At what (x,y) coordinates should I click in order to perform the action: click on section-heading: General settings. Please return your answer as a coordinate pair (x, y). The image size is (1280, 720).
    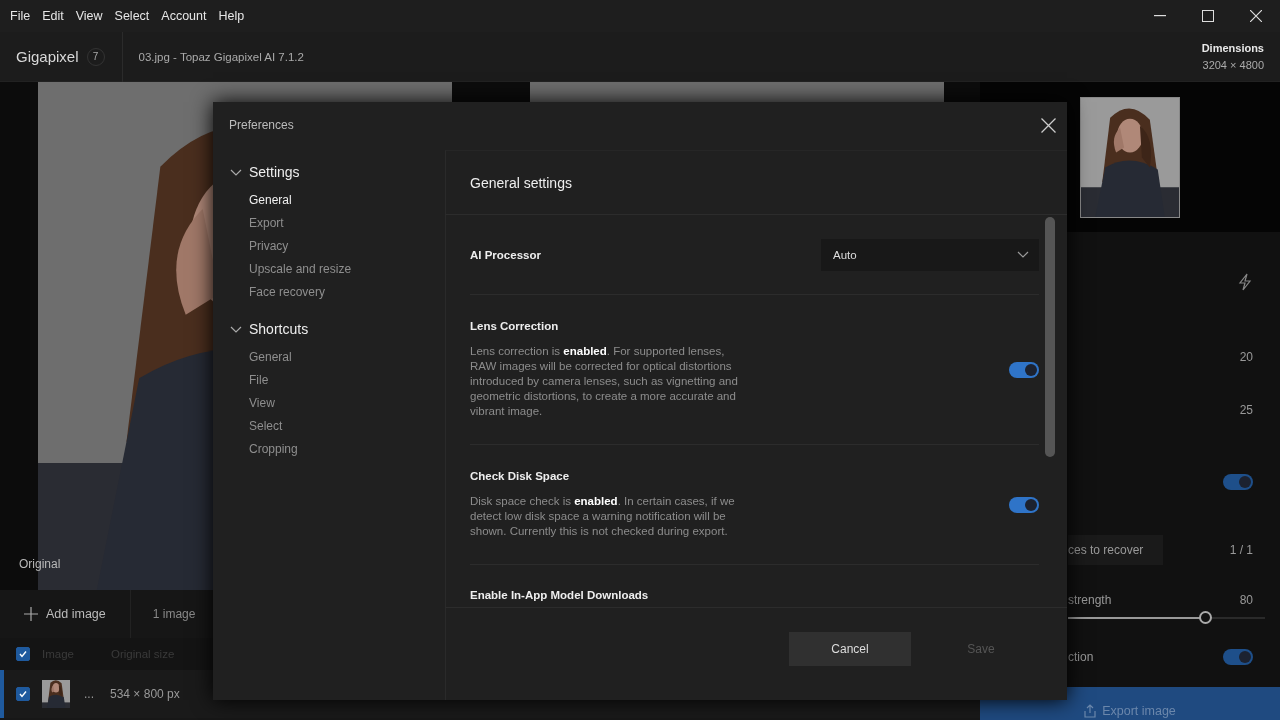
    Looking at the image, I should click on (521, 182).